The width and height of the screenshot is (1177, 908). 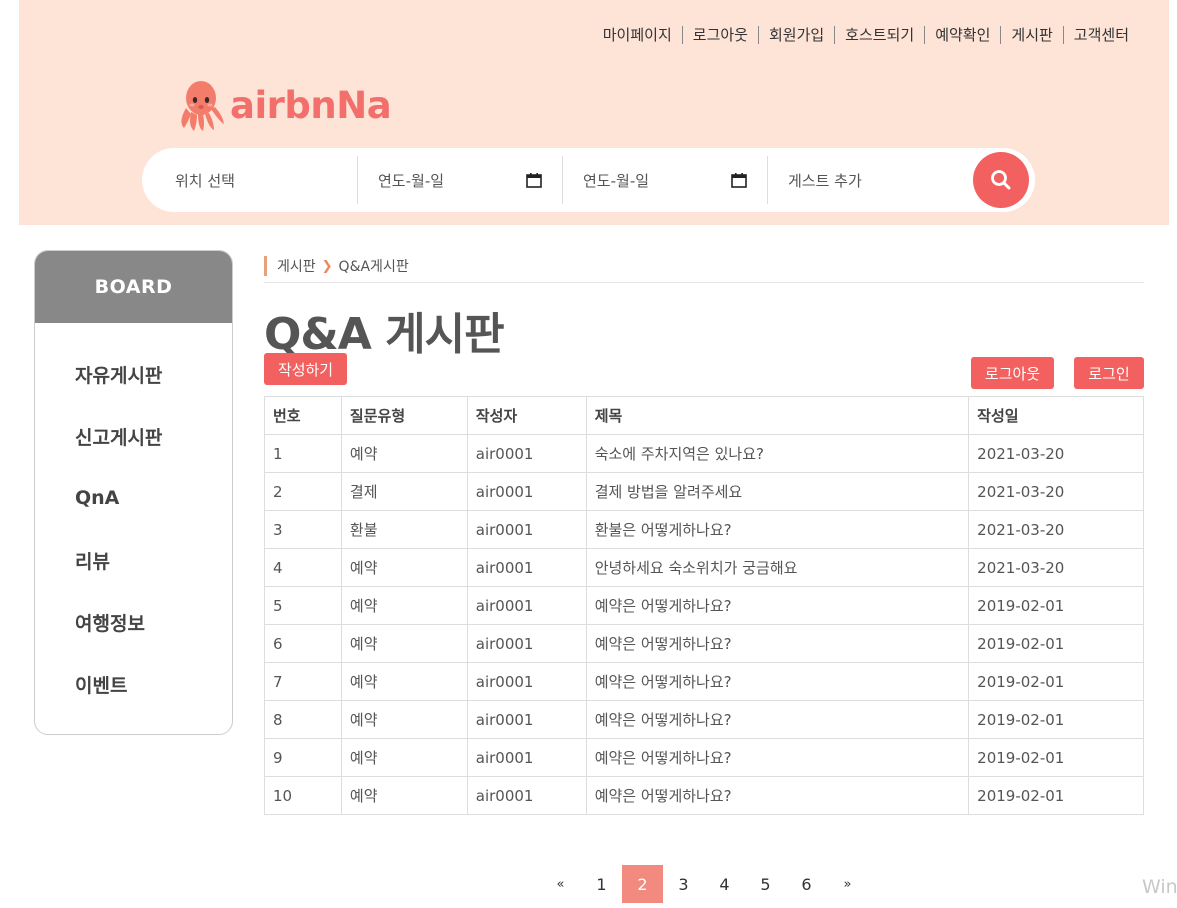 I want to click on location-placeholder: 위치 선택, so click(x=205, y=180).